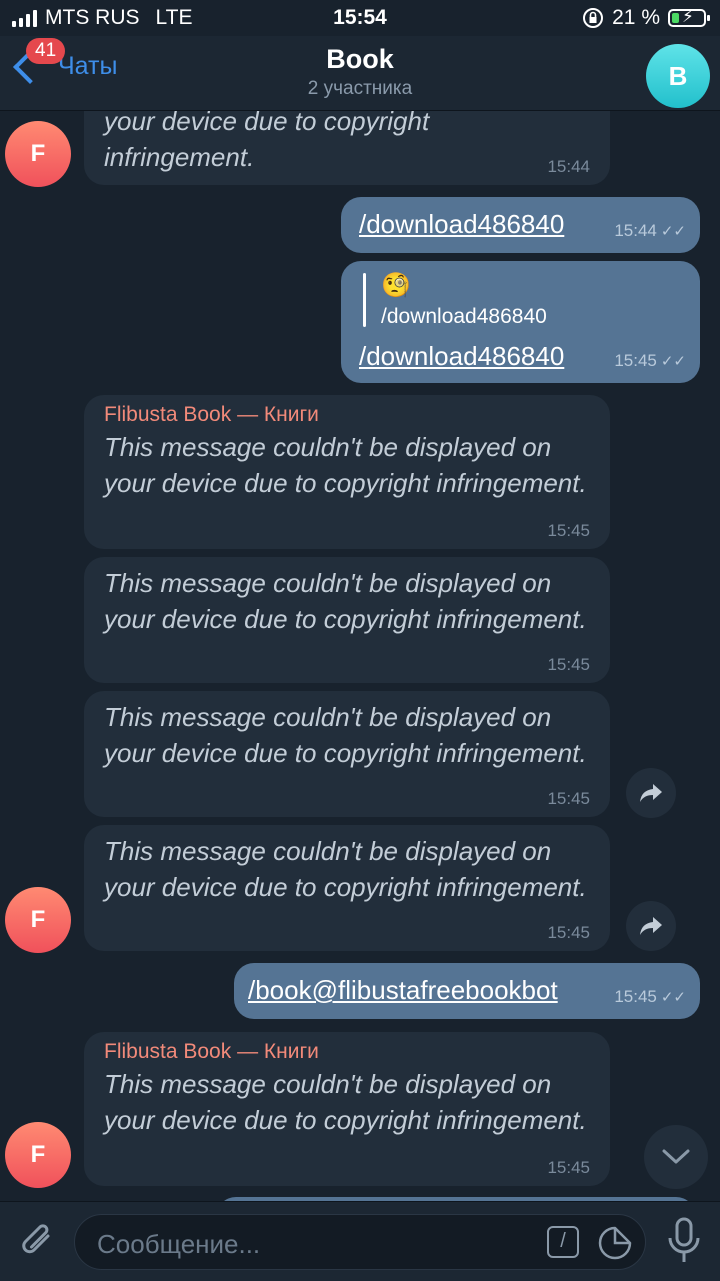  Describe the element at coordinates (396, 285) in the screenshot. I see `reply-emoji: 🧐` at that location.